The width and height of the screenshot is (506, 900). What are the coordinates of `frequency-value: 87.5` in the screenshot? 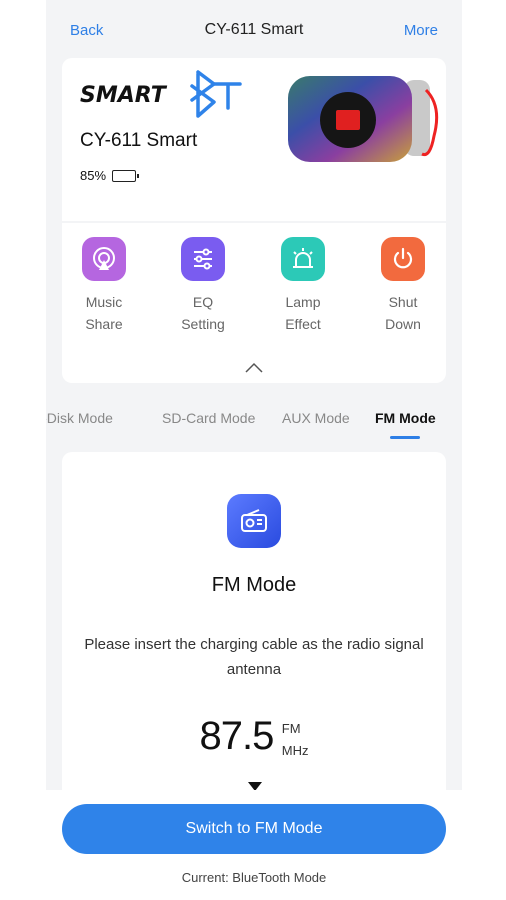 It's located at (236, 736).